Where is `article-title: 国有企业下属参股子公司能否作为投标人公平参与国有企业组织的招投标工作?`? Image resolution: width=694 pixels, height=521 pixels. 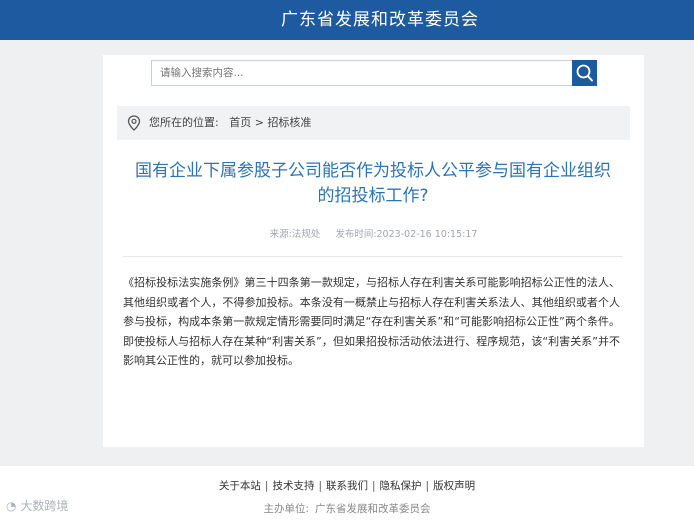
article-title: 国有企业下属参股子公司能否作为投标人公平参与国有企业组织的招投标工作? is located at coordinates (373, 183).